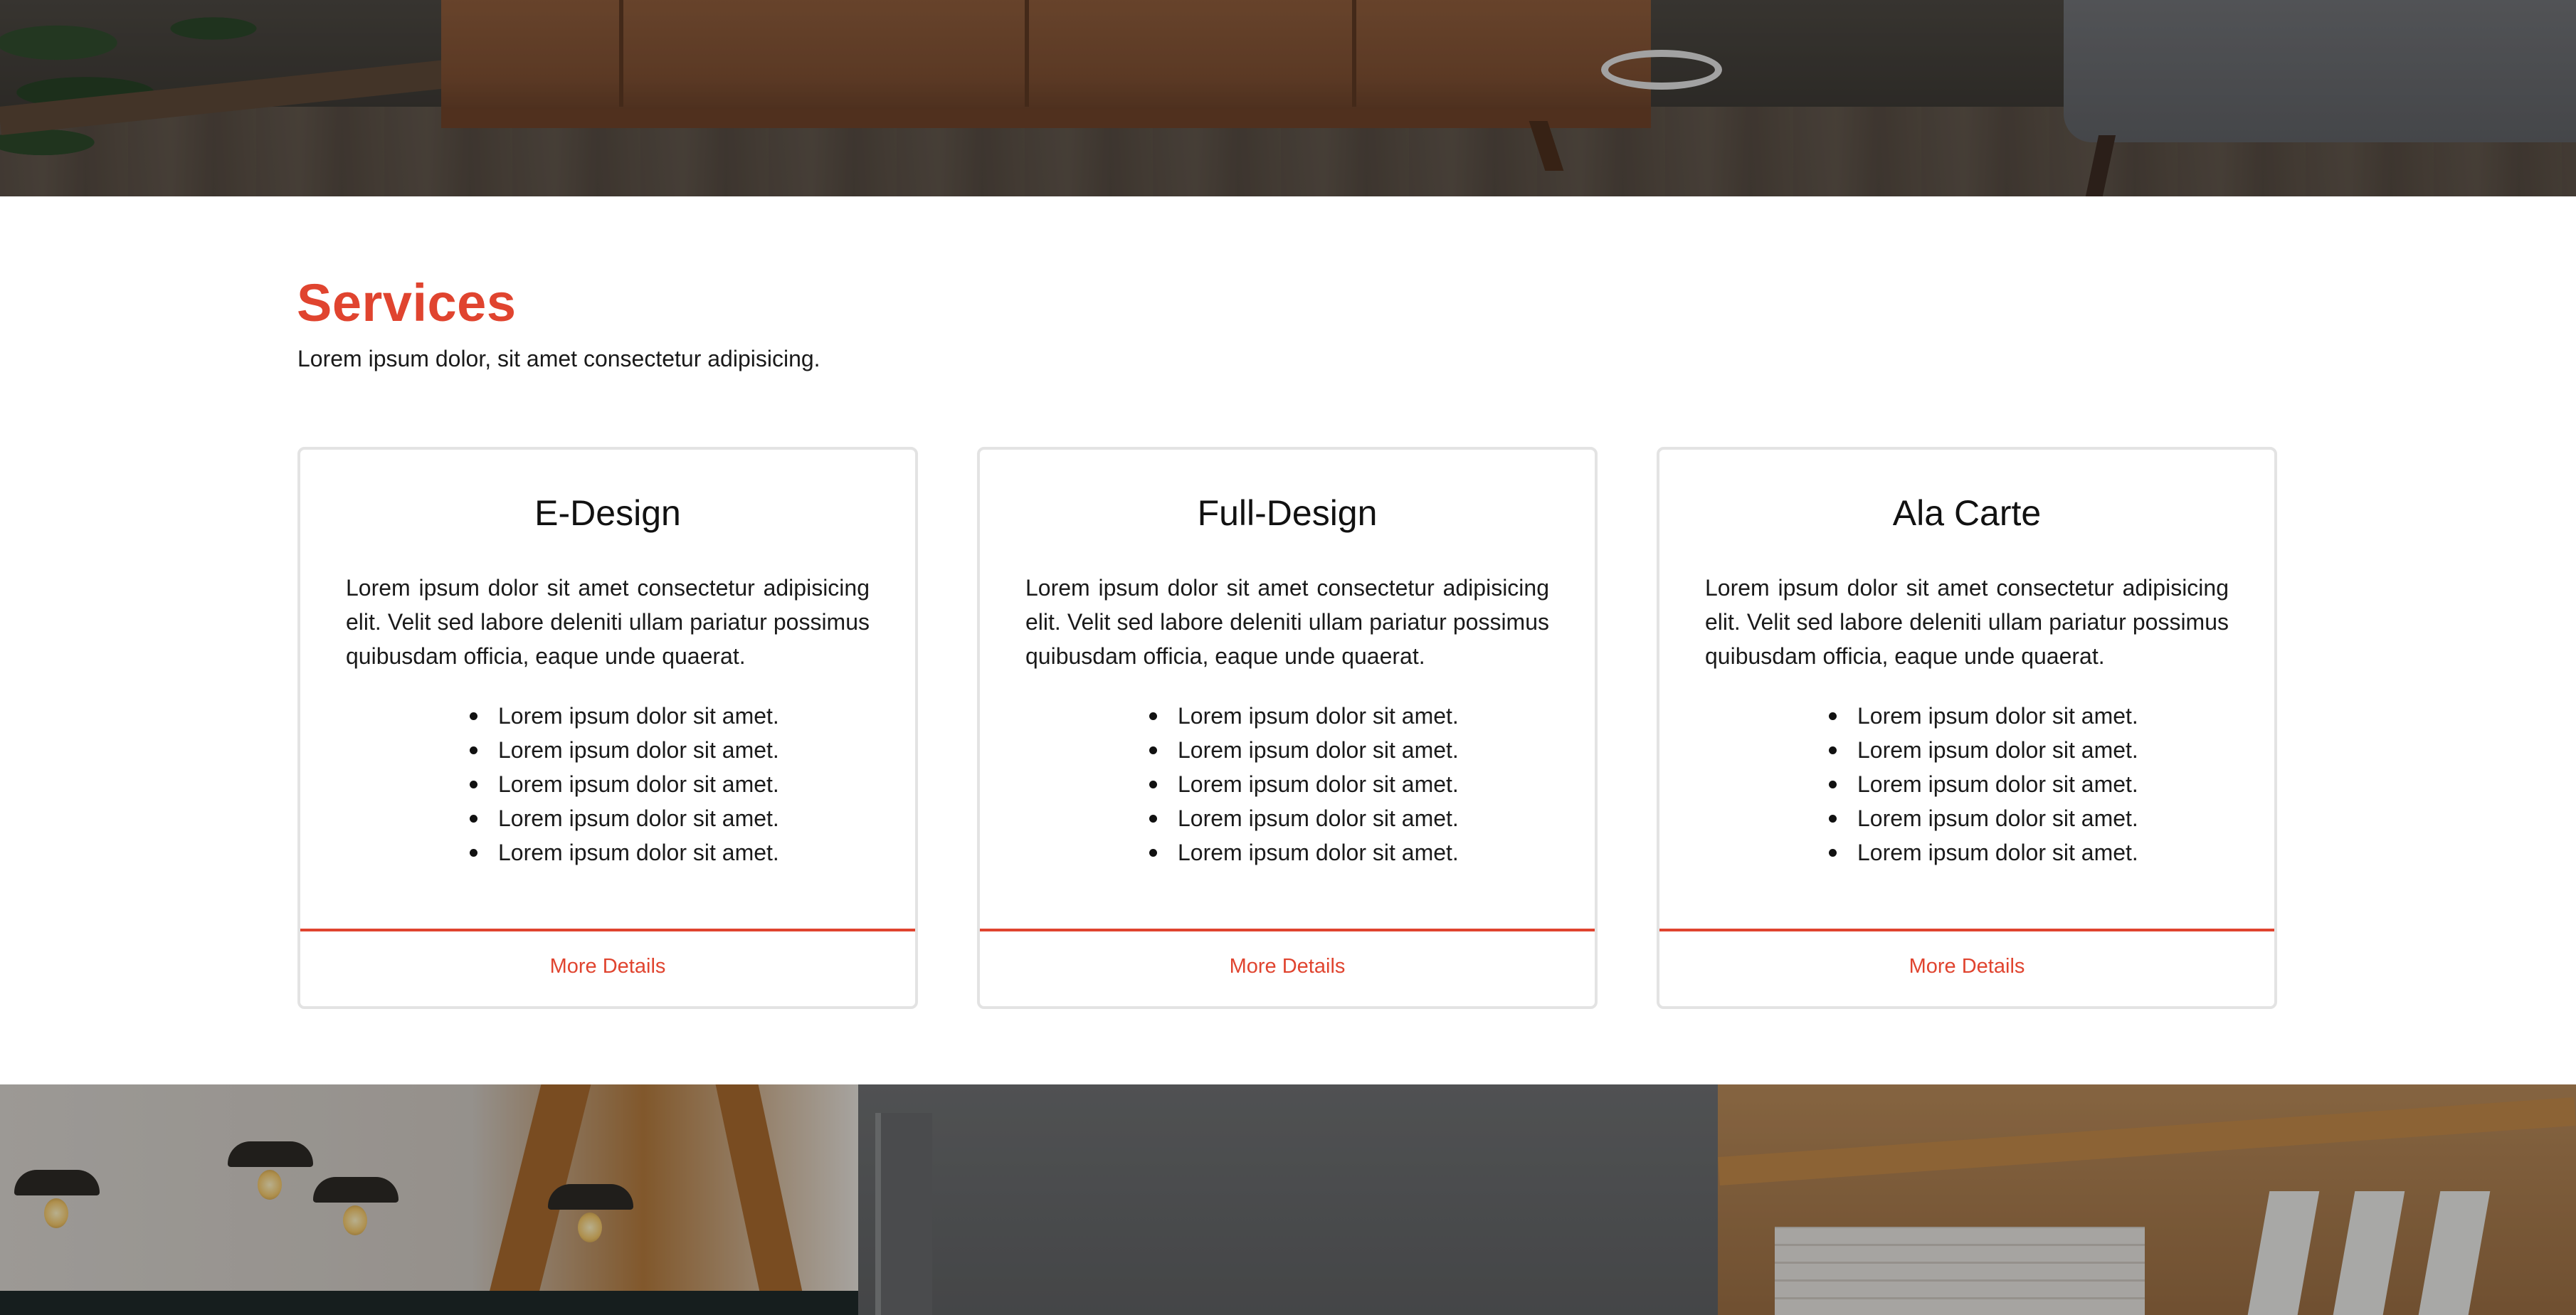 The image size is (2576, 1315). What do you see at coordinates (1967, 513) in the screenshot?
I see `card-title: Ala Carte` at bounding box center [1967, 513].